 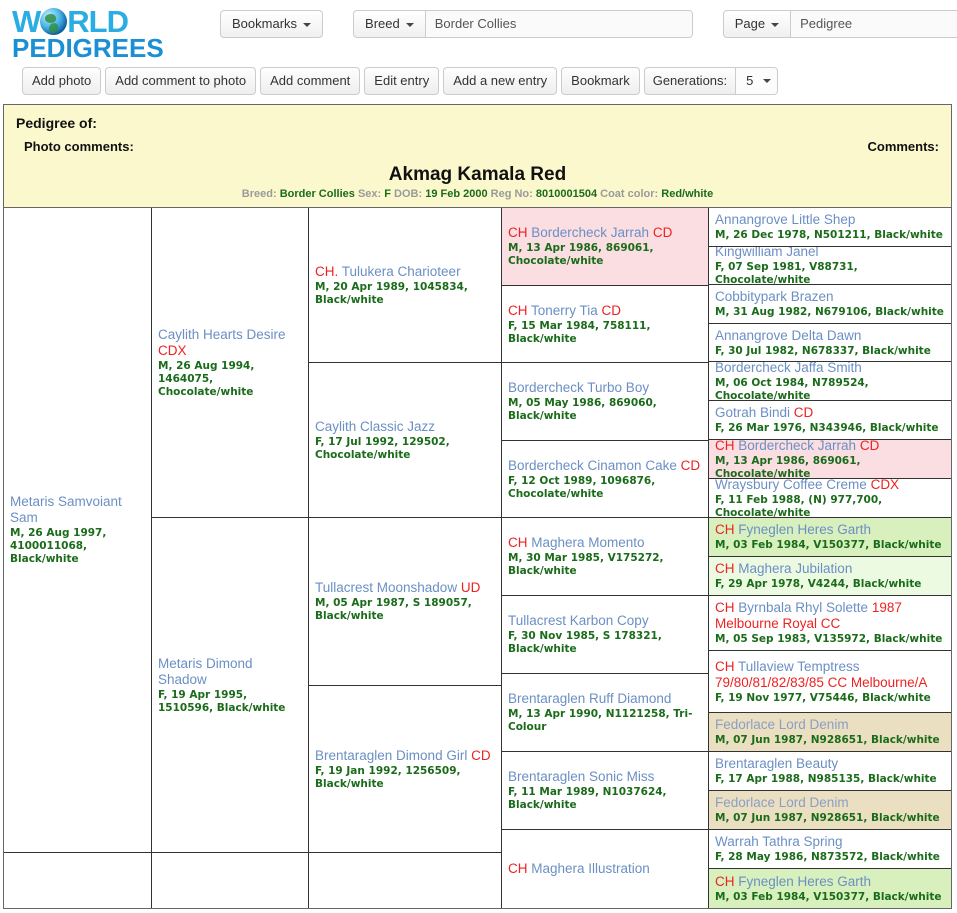 What do you see at coordinates (830, 253) in the screenshot?
I see `dog-name: Kingwilliam Janel` at bounding box center [830, 253].